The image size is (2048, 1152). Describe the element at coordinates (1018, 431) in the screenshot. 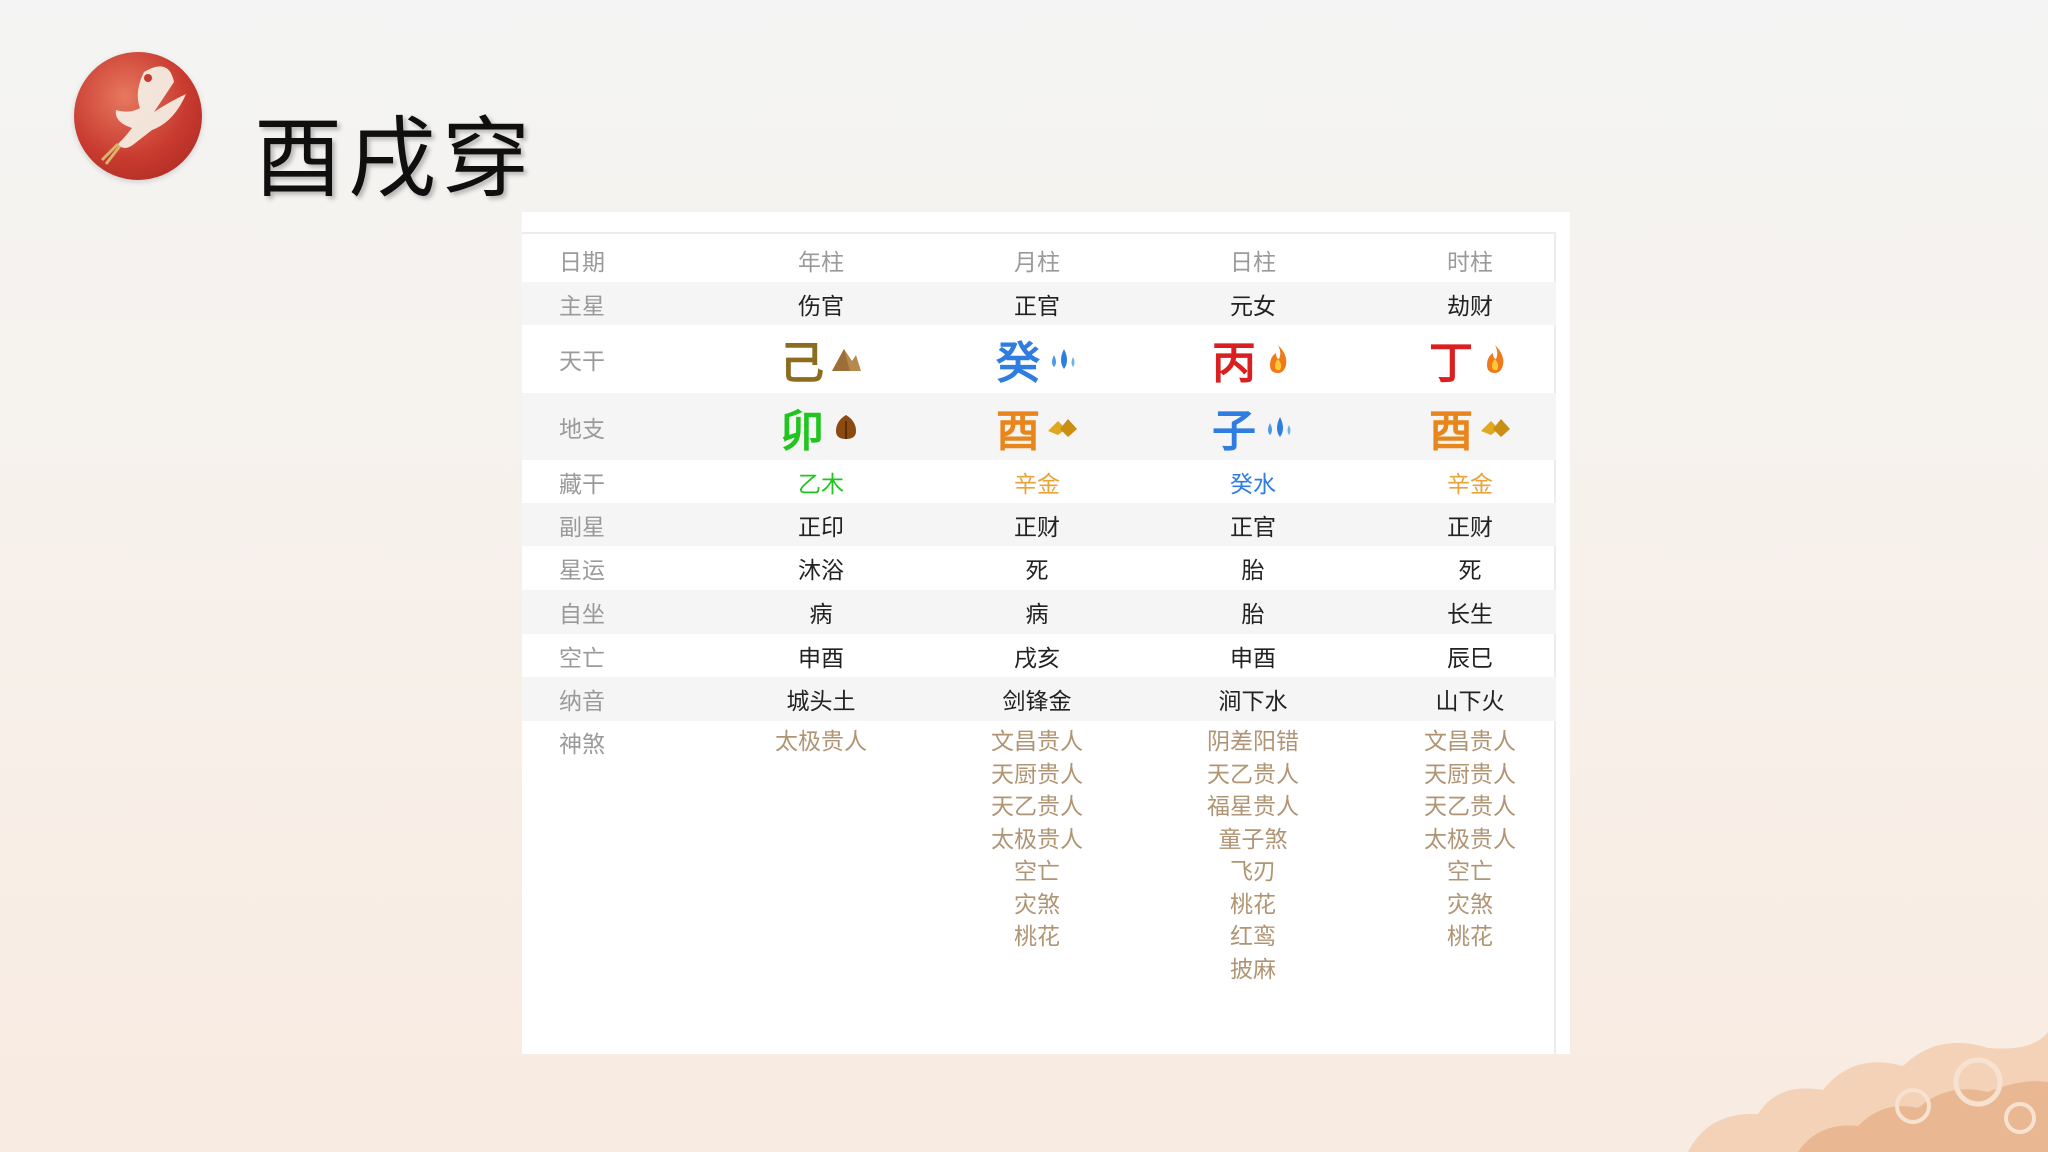

I see `branch-char: 酉` at that location.